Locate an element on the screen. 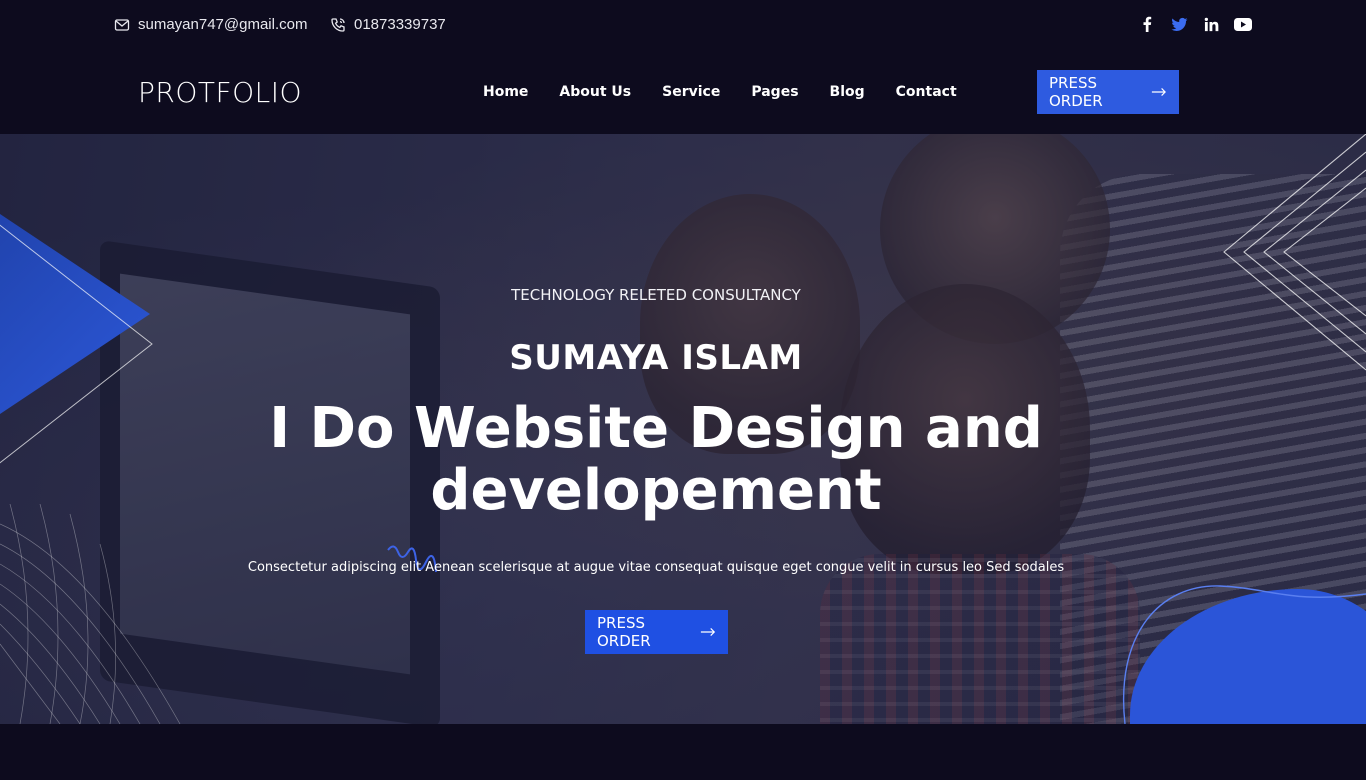  nav-item-about-us: About Us is located at coordinates (595, 92).